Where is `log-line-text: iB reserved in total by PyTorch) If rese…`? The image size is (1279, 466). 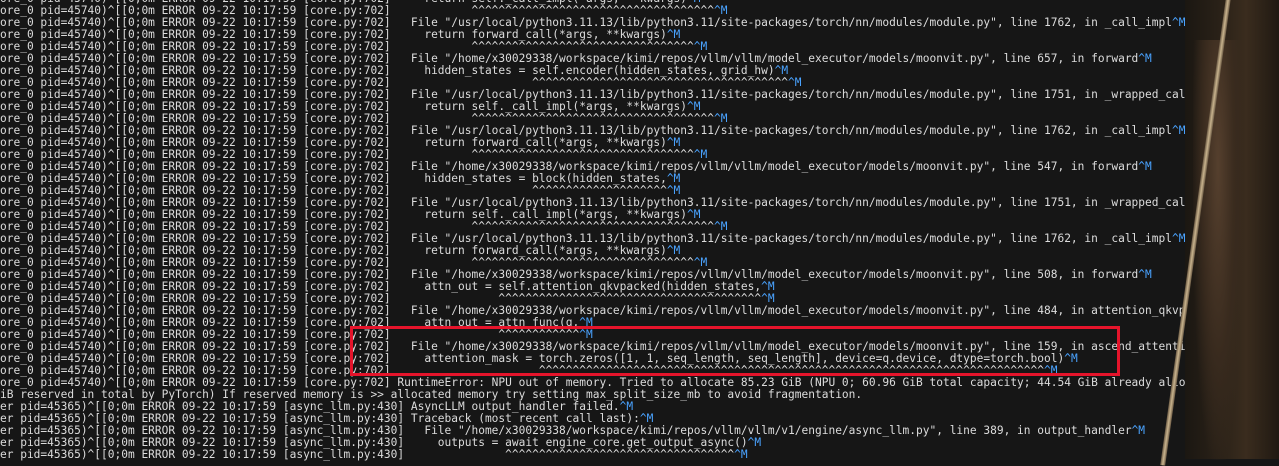
log-line-text: iB reserved in total by PyTorch) If rese… is located at coordinates (431, 395).